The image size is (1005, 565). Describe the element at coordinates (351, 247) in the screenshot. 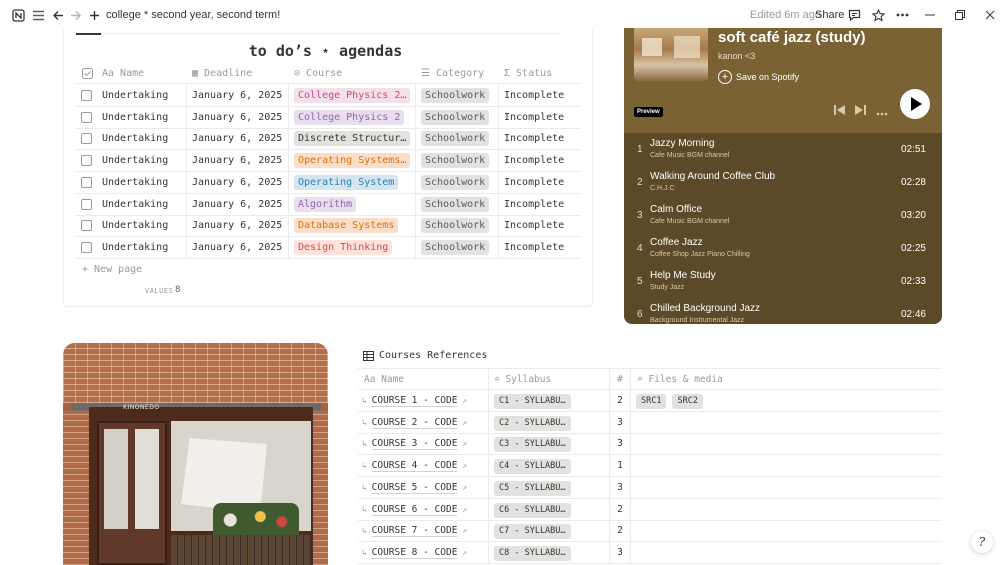

I see `row-course: Design Thinking` at that location.